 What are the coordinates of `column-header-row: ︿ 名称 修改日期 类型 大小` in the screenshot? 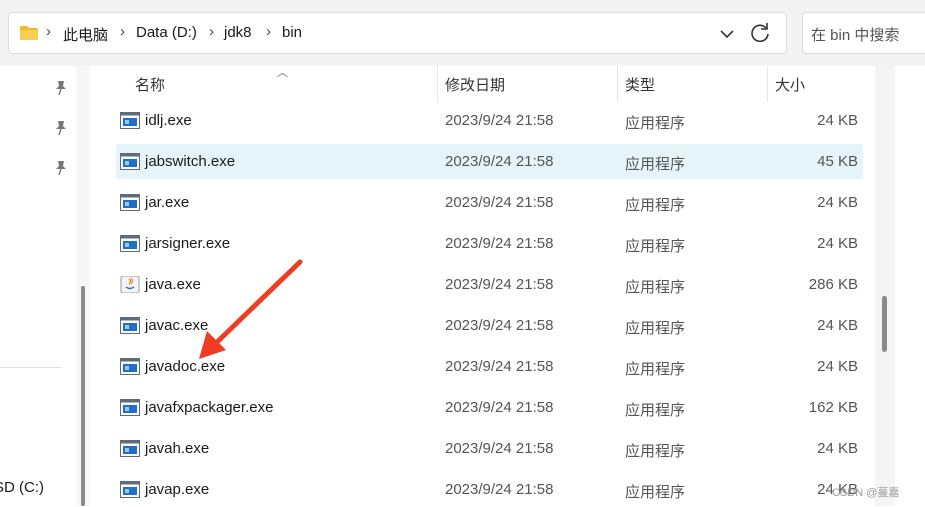 It's located at (485, 84).